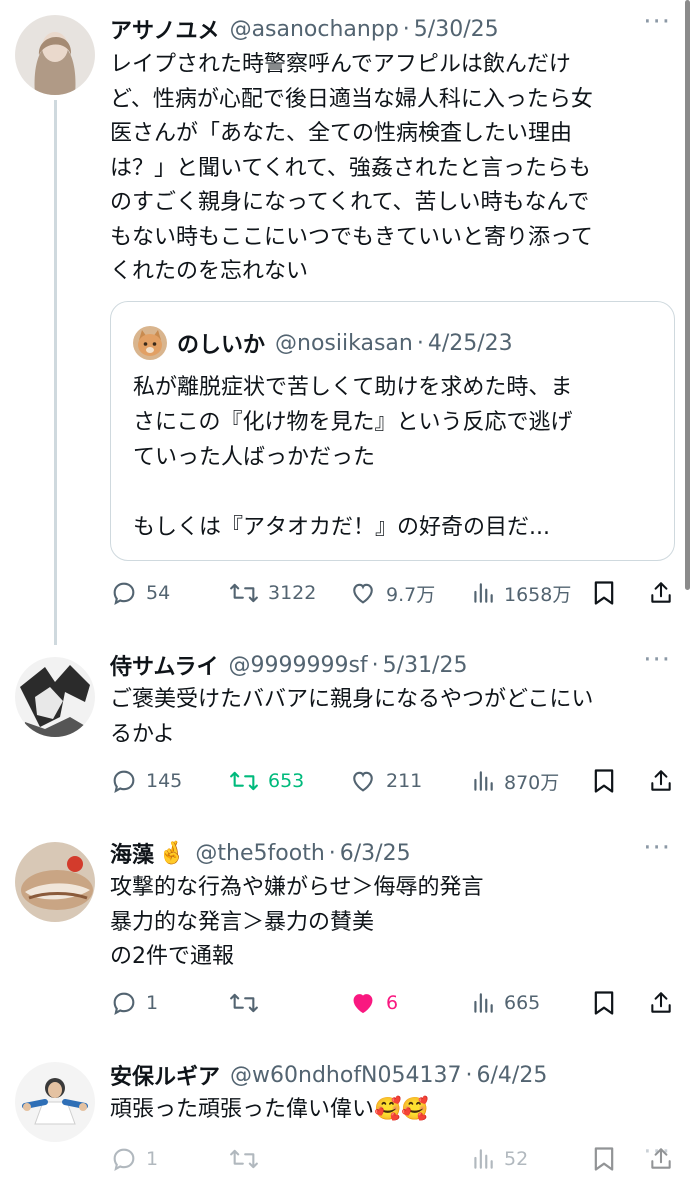  I want to click on user-handle: @the5footh, so click(259, 853).